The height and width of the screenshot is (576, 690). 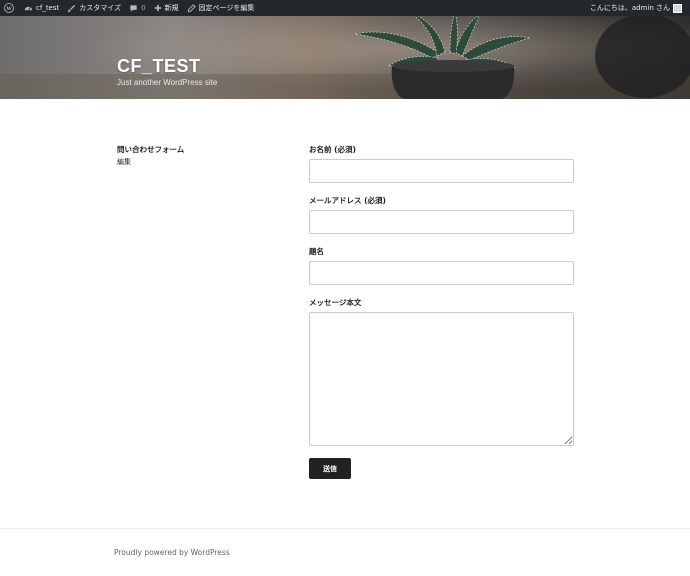 I want to click on message-field-group: メッセージ本文, so click(x=441, y=371).